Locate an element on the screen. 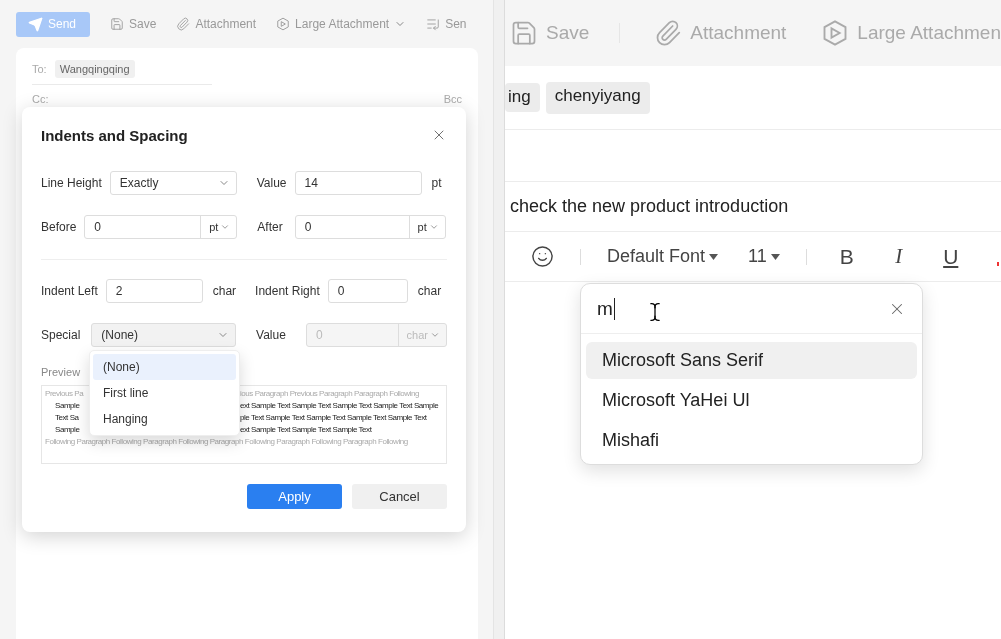 This screenshot has width=1001, height=639. font-select: Default Font is located at coordinates (663, 256).